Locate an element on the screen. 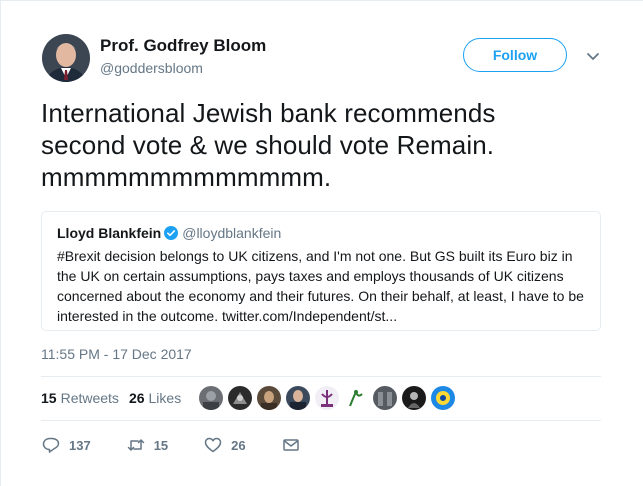  window-left-border is located at coordinates (0, 243).